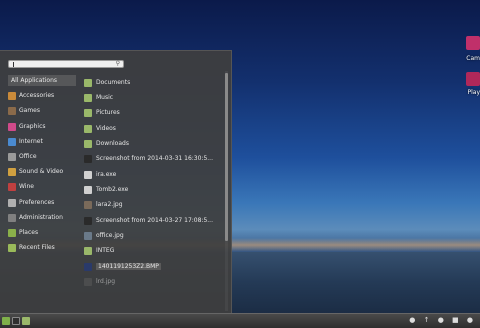  What do you see at coordinates (88, 128) in the screenshot?
I see `folder-videos-icon` at bounding box center [88, 128].